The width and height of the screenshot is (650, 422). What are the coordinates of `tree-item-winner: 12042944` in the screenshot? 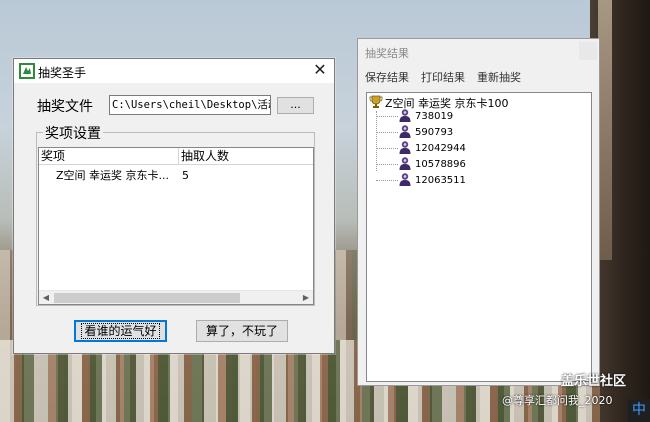 It's located at (421, 147).